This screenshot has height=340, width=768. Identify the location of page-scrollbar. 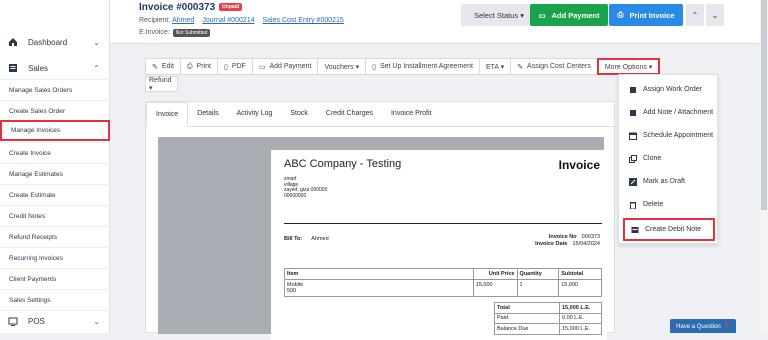
(764, 166).